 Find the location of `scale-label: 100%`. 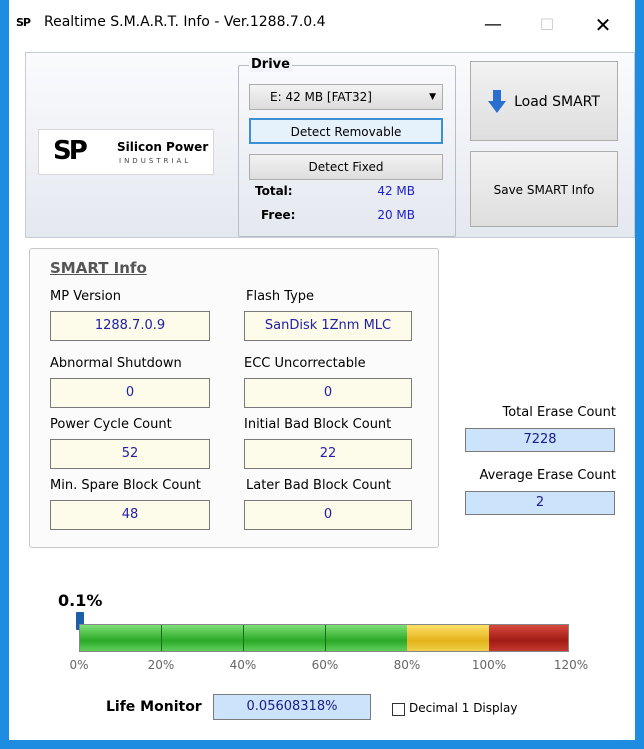

scale-label: 100% is located at coordinates (489, 665).